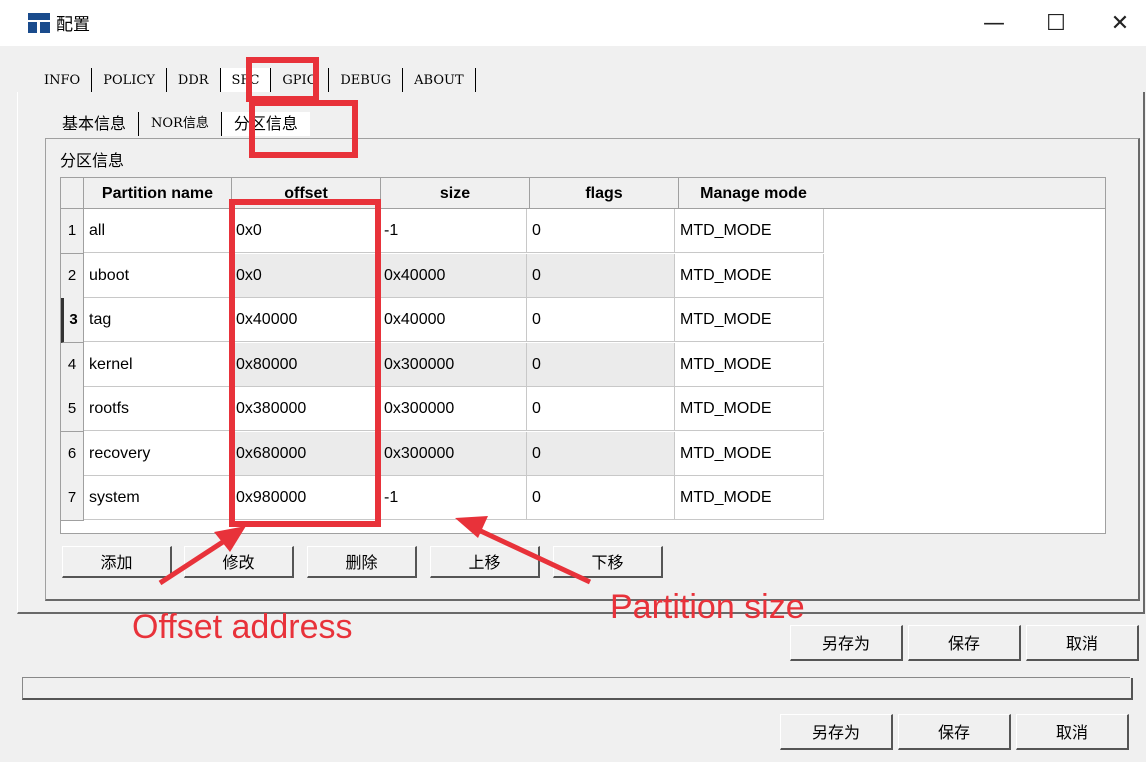  Describe the element at coordinates (196, 559) in the screenshot. I see `offset-arrow-line` at that location.